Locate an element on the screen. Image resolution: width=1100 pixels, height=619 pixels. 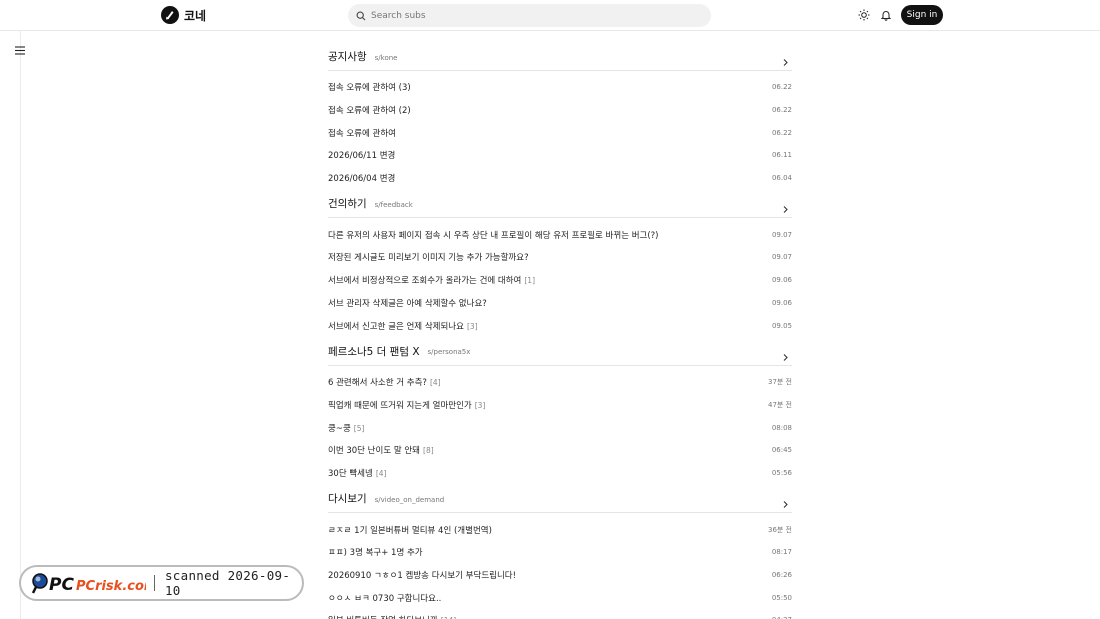
section-sub-name: s/persona5x is located at coordinates (449, 352).